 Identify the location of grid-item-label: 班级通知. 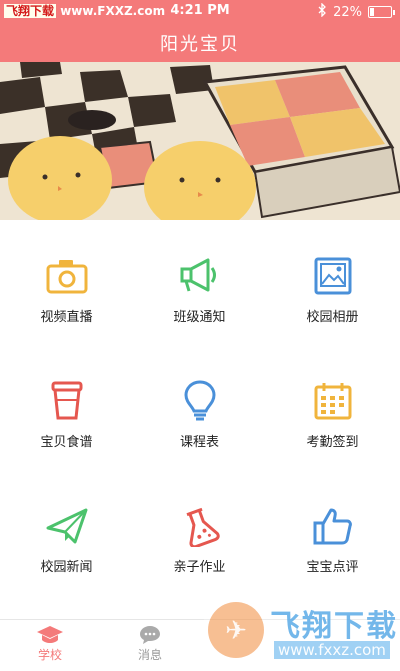
(199, 317).